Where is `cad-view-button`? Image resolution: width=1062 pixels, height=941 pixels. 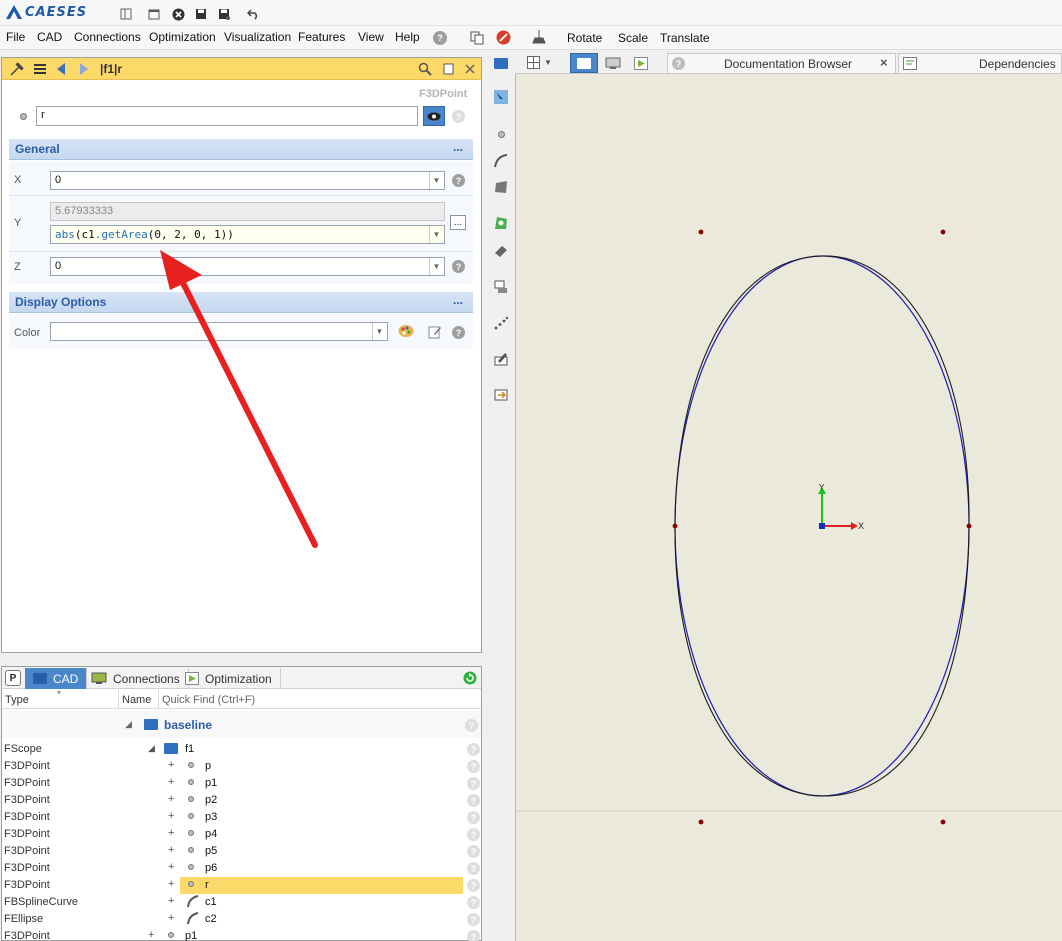
cad-view-button is located at coordinates (584, 63).